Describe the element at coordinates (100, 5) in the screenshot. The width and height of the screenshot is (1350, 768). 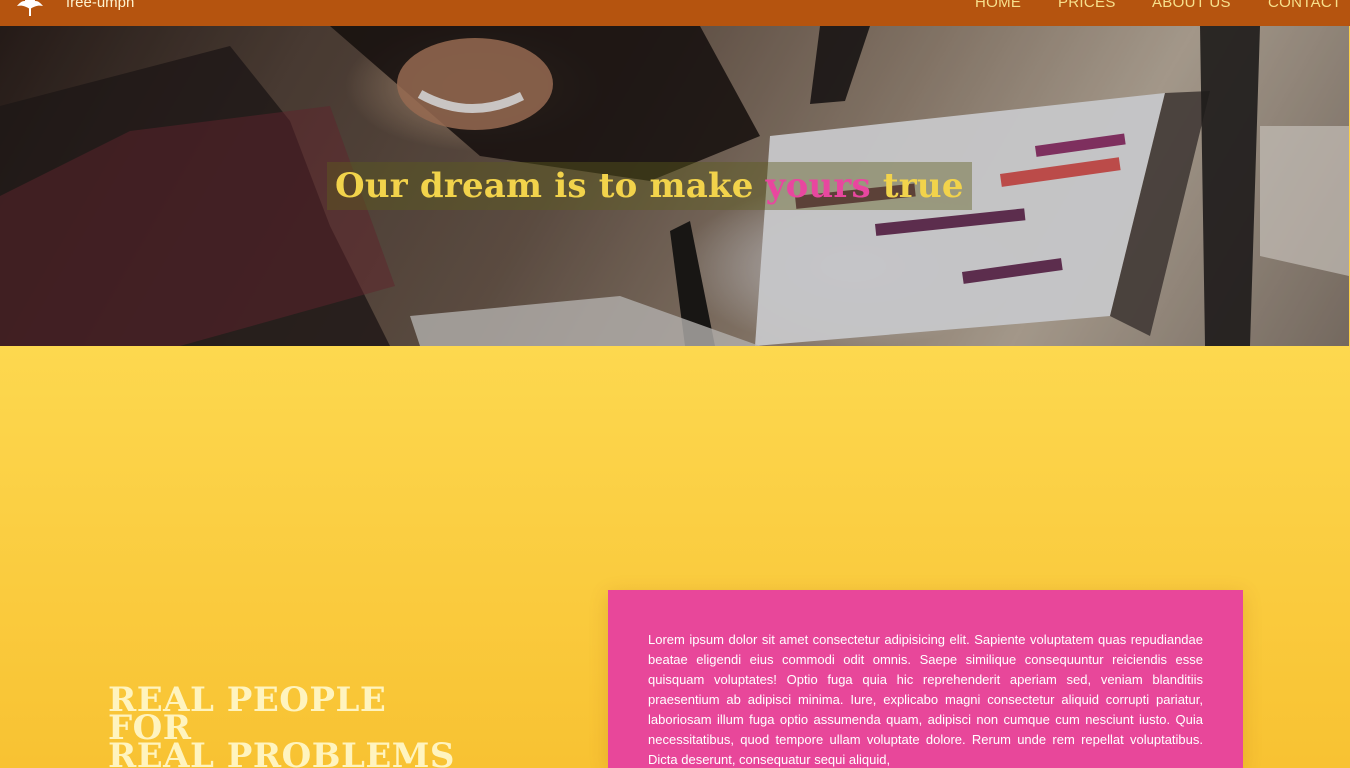
I see `brand-name: free-umph` at that location.